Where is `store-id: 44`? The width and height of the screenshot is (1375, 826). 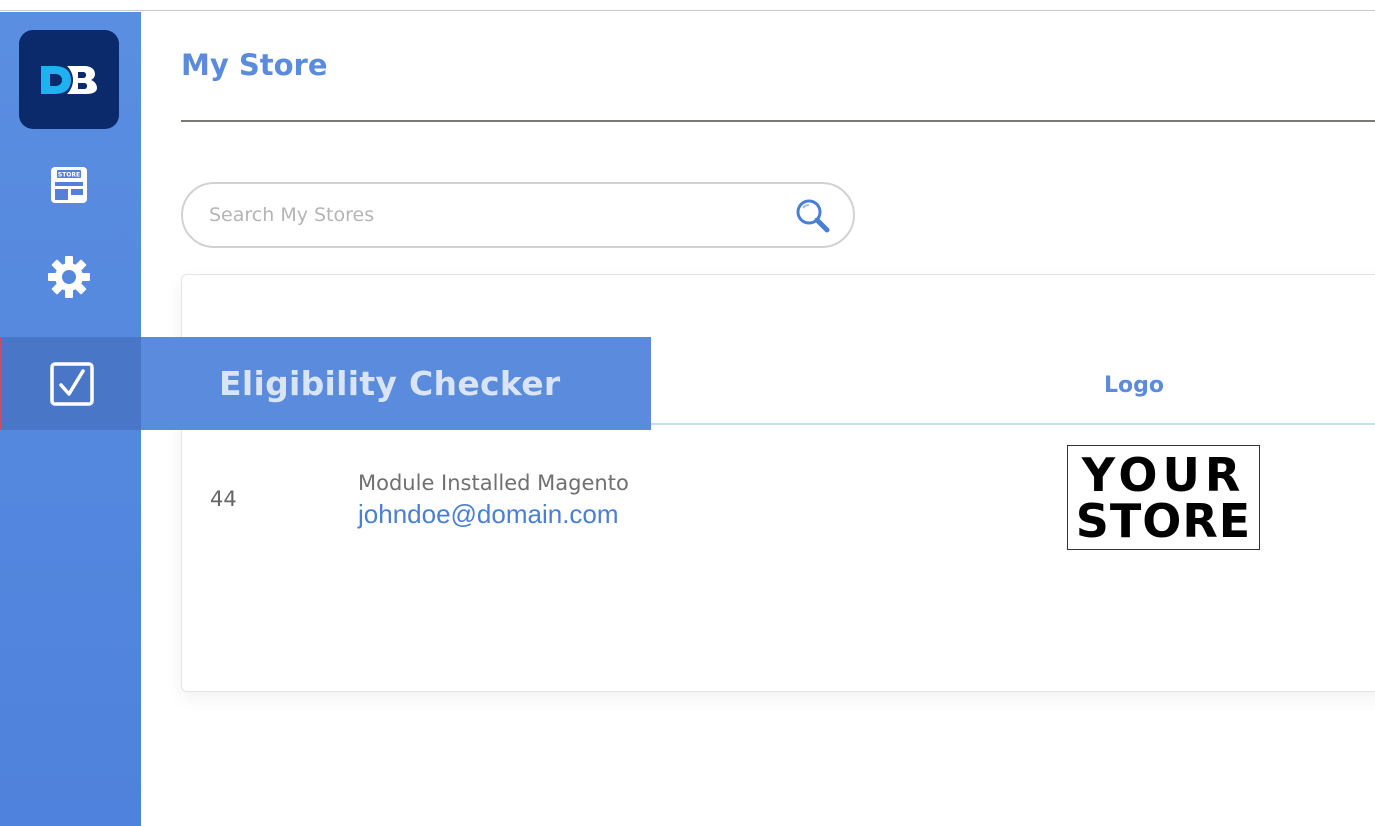
store-id: 44 is located at coordinates (223, 499).